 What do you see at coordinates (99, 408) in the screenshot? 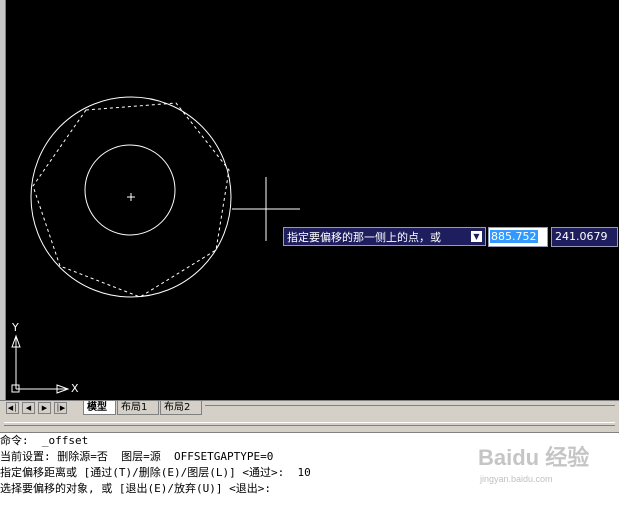
I see `tab-model: 模型` at bounding box center [99, 408].